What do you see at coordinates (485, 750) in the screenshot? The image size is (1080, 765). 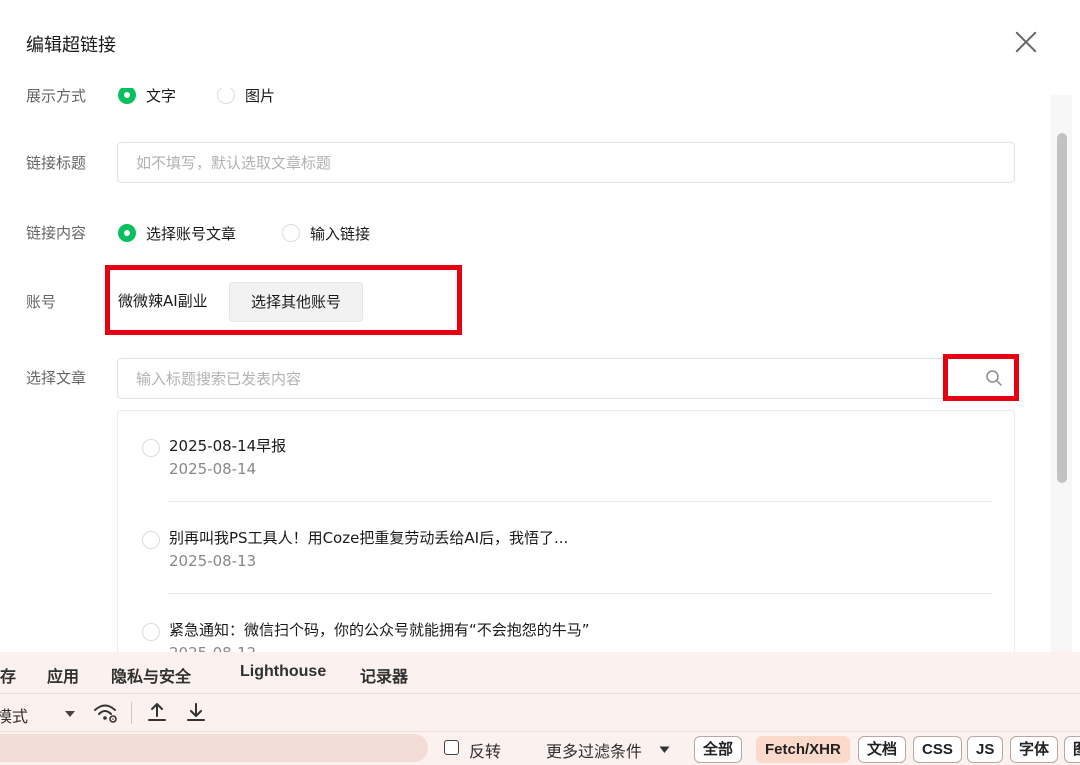 I see `invert-label: 反转` at bounding box center [485, 750].